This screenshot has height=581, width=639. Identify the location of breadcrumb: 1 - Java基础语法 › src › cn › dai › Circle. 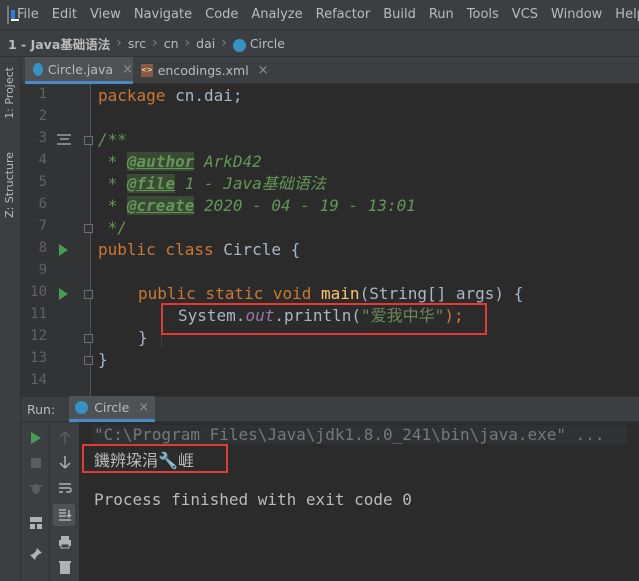
(319, 43).